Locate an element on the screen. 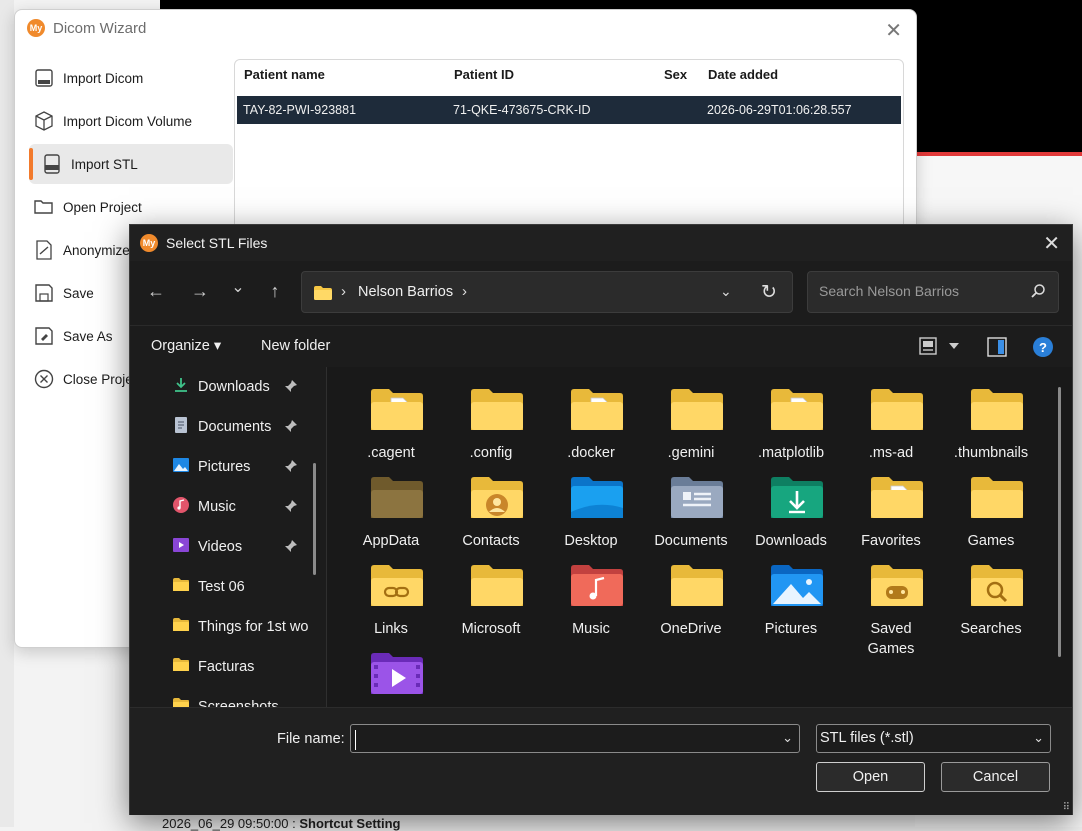 The height and width of the screenshot is (831, 1082). file-item-downloads: Downloads is located at coordinates (791, 504).